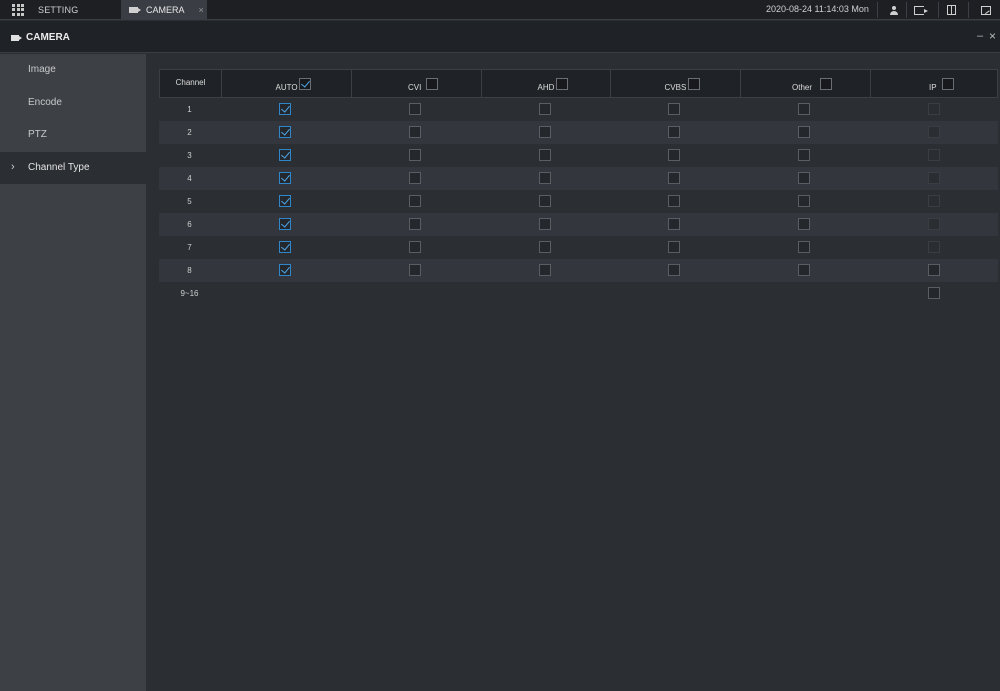 This screenshot has height=691, width=1000. What do you see at coordinates (73, 135) in the screenshot?
I see `sidebar-item-ptz: PTZ` at bounding box center [73, 135].